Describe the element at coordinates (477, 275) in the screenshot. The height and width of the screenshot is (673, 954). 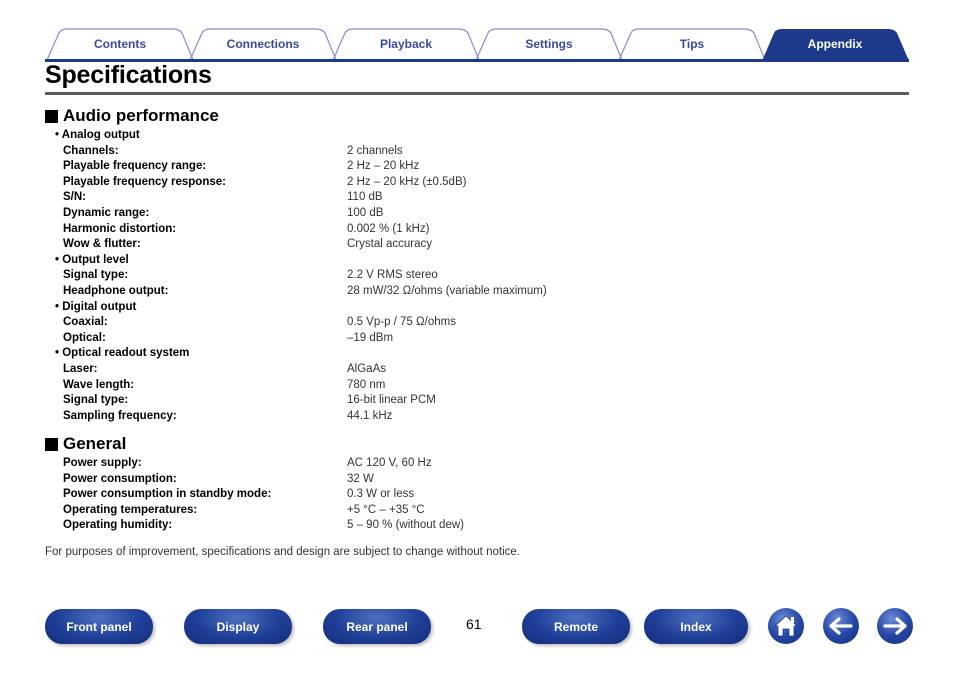
I see `spec-row: Signal type: 2.2 V RMS stereo` at that location.